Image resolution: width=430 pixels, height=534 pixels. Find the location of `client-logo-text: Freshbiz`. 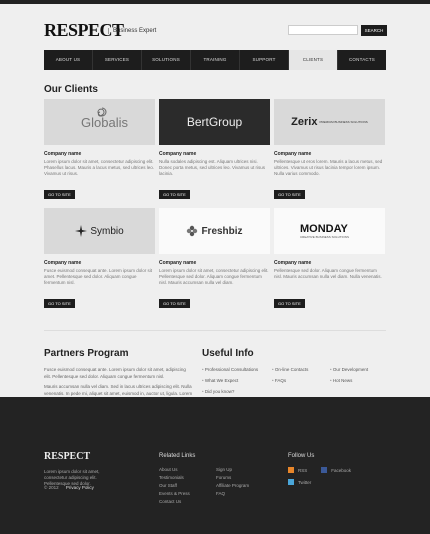

client-logo-text: Freshbiz is located at coordinates (222, 231).